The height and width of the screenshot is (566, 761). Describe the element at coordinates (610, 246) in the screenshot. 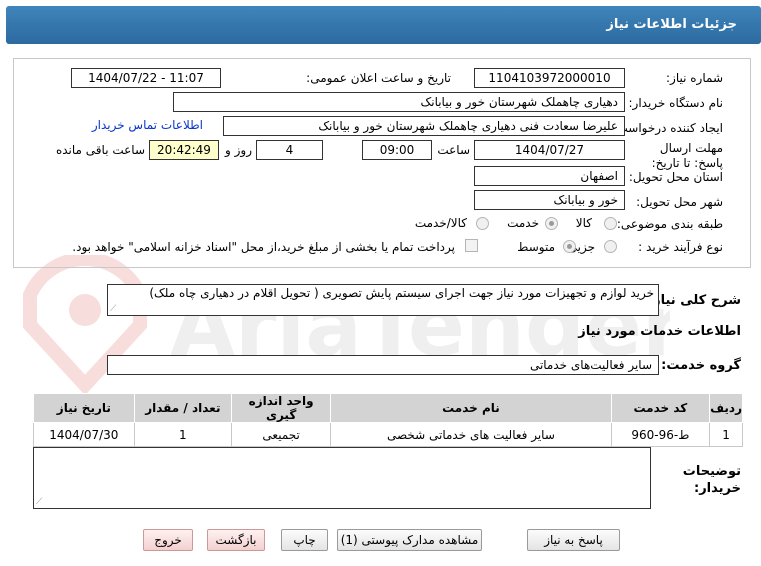

I see `process-radio-minor` at that location.